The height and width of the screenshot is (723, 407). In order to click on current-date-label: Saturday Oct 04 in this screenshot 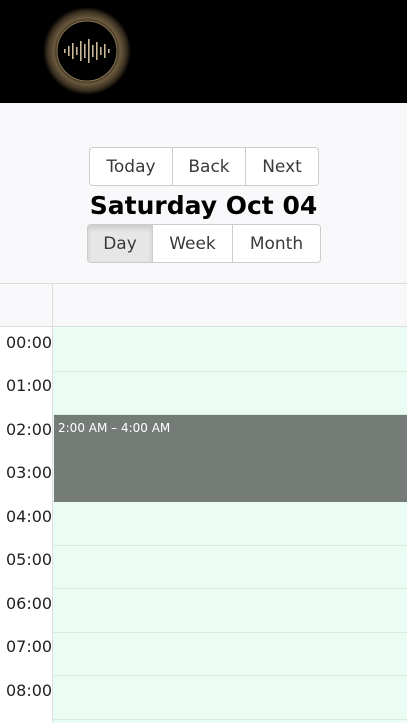, I will do `click(203, 205)`.